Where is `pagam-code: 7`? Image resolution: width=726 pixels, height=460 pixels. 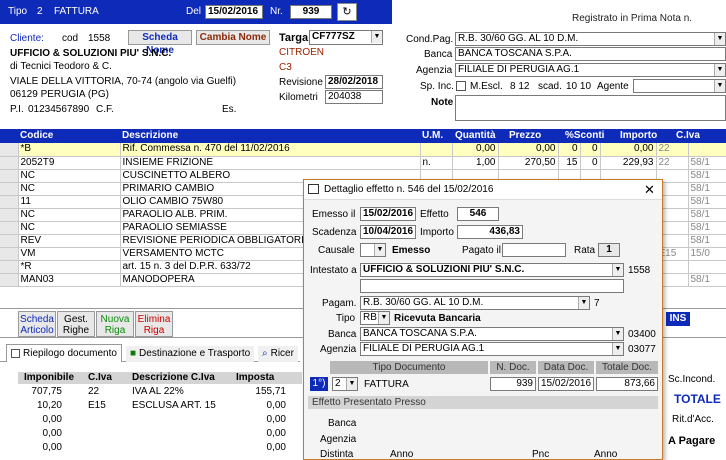 pagam-code: 7 is located at coordinates (597, 303).